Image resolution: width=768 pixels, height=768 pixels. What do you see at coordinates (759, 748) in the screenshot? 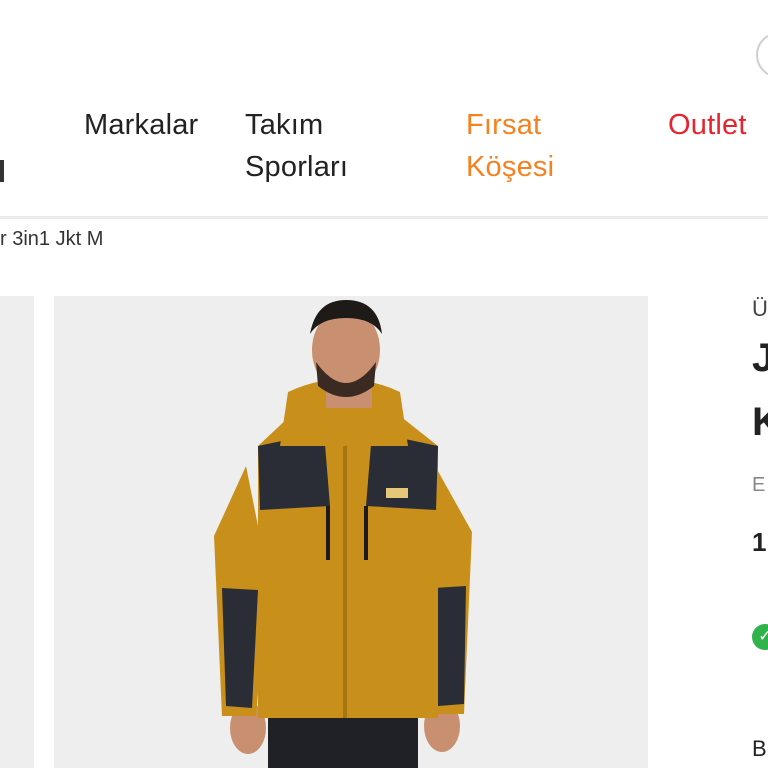
I see `size-label: B` at bounding box center [759, 748].